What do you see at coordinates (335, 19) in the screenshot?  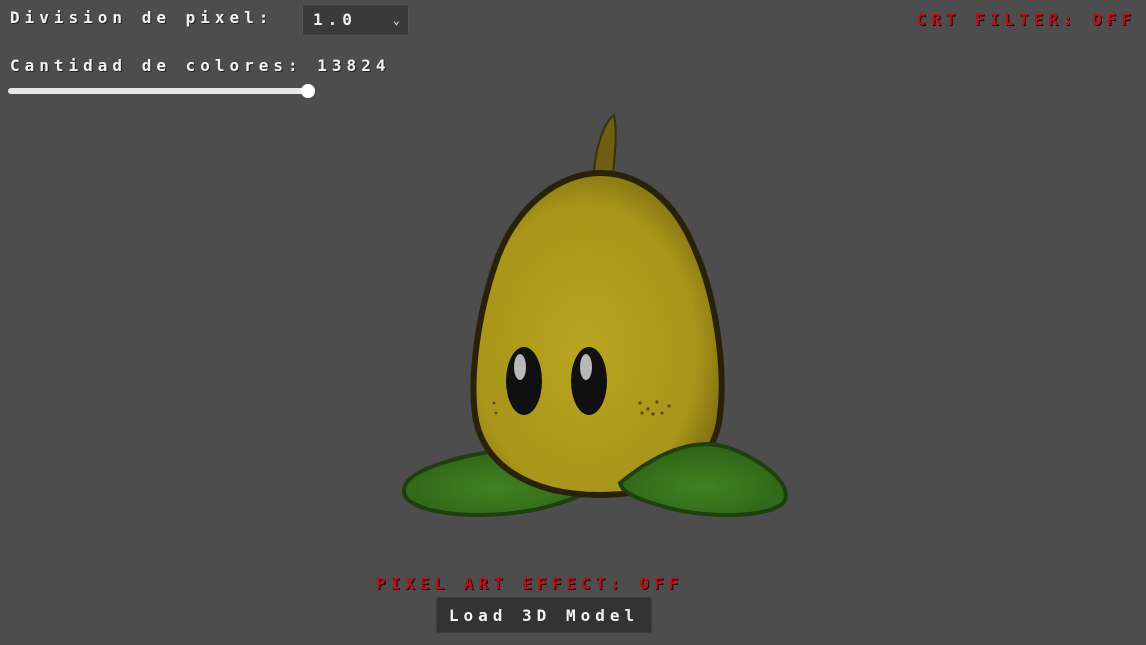 I see `pixel-division-value: 1.0` at bounding box center [335, 19].